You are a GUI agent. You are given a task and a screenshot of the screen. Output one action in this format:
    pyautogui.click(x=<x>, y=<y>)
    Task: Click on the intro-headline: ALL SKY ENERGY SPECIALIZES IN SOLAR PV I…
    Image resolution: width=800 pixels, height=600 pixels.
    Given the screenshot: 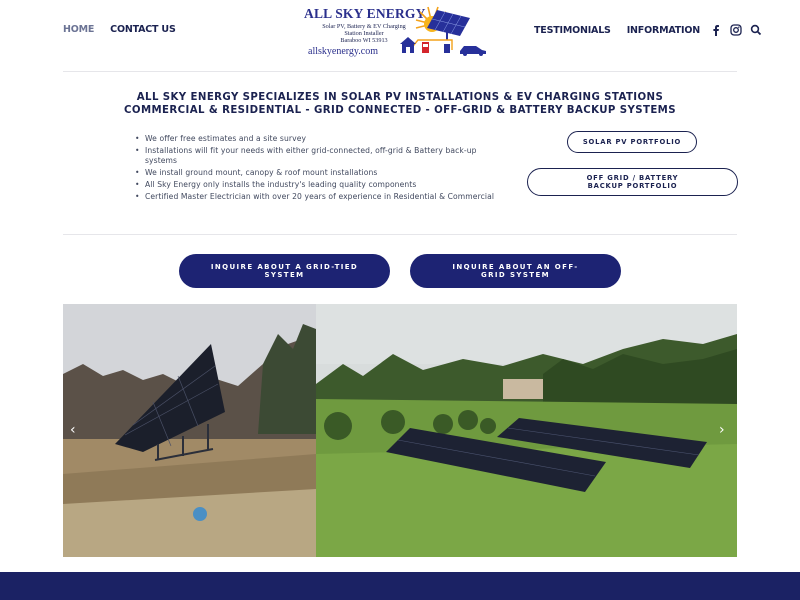 What is the action you would take?
    pyautogui.click(x=400, y=104)
    